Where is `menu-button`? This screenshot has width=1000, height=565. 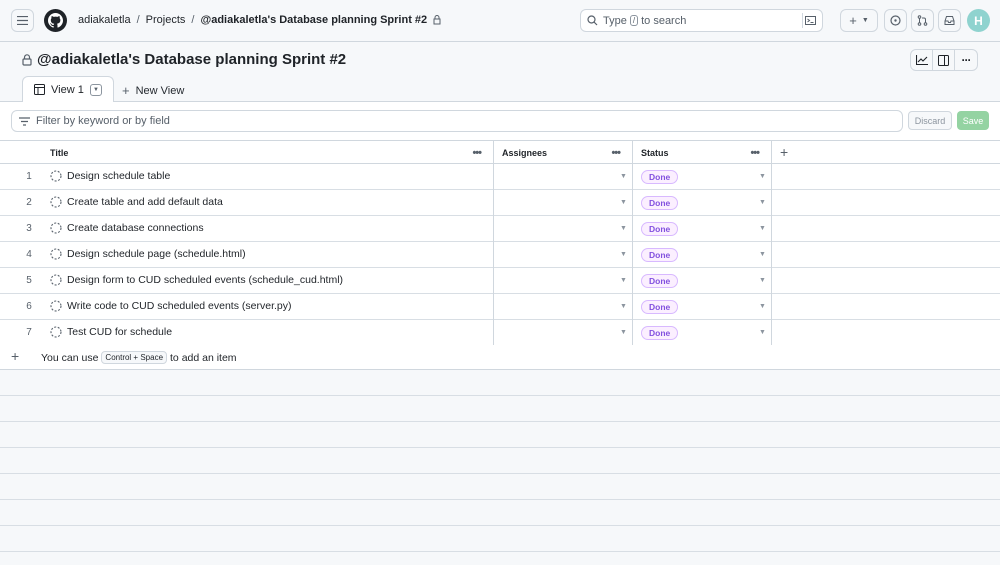
menu-button is located at coordinates (22, 20).